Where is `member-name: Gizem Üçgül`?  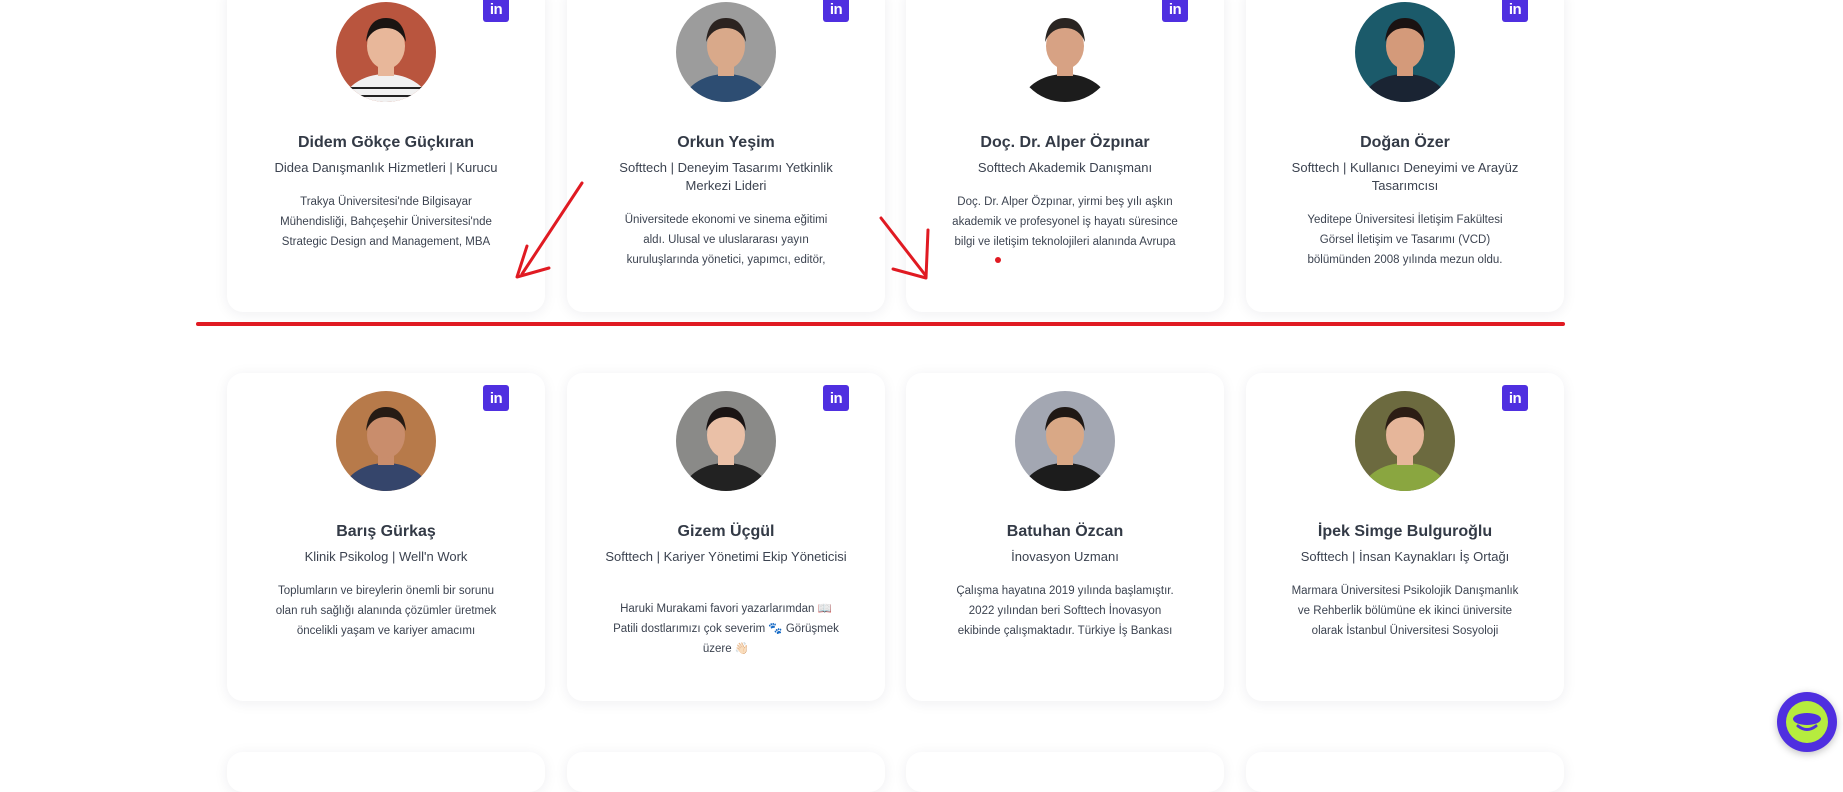
member-name: Gizem Üçgül is located at coordinates (726, 531).